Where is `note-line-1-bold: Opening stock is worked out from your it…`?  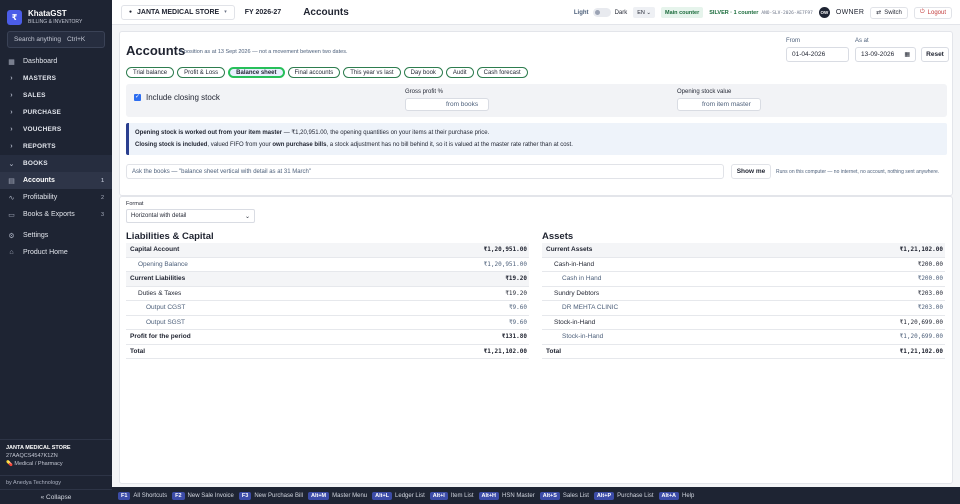 note-line-1-bold: Opening stock is worked out from your it… is located at coordinates (209, 133).